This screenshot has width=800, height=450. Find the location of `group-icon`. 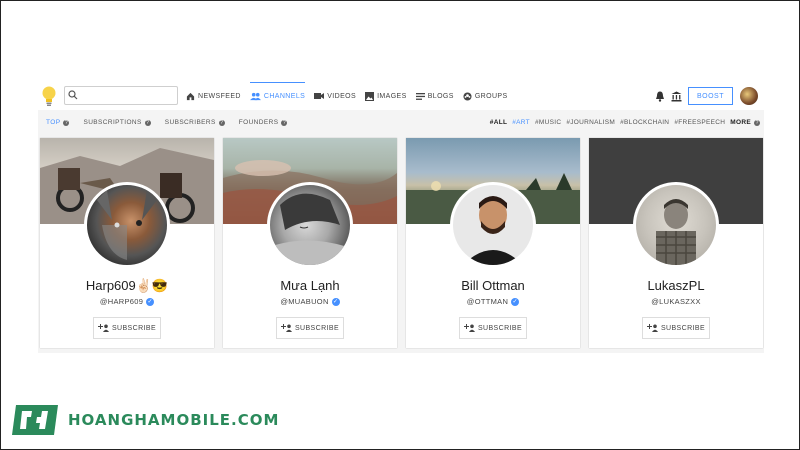

group-icon is located at coordinates (467, 96).